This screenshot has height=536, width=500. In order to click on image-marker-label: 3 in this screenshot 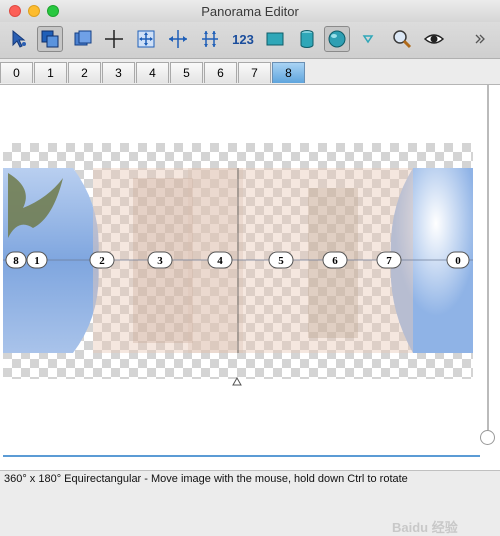, I will do `click(160, 261)`.